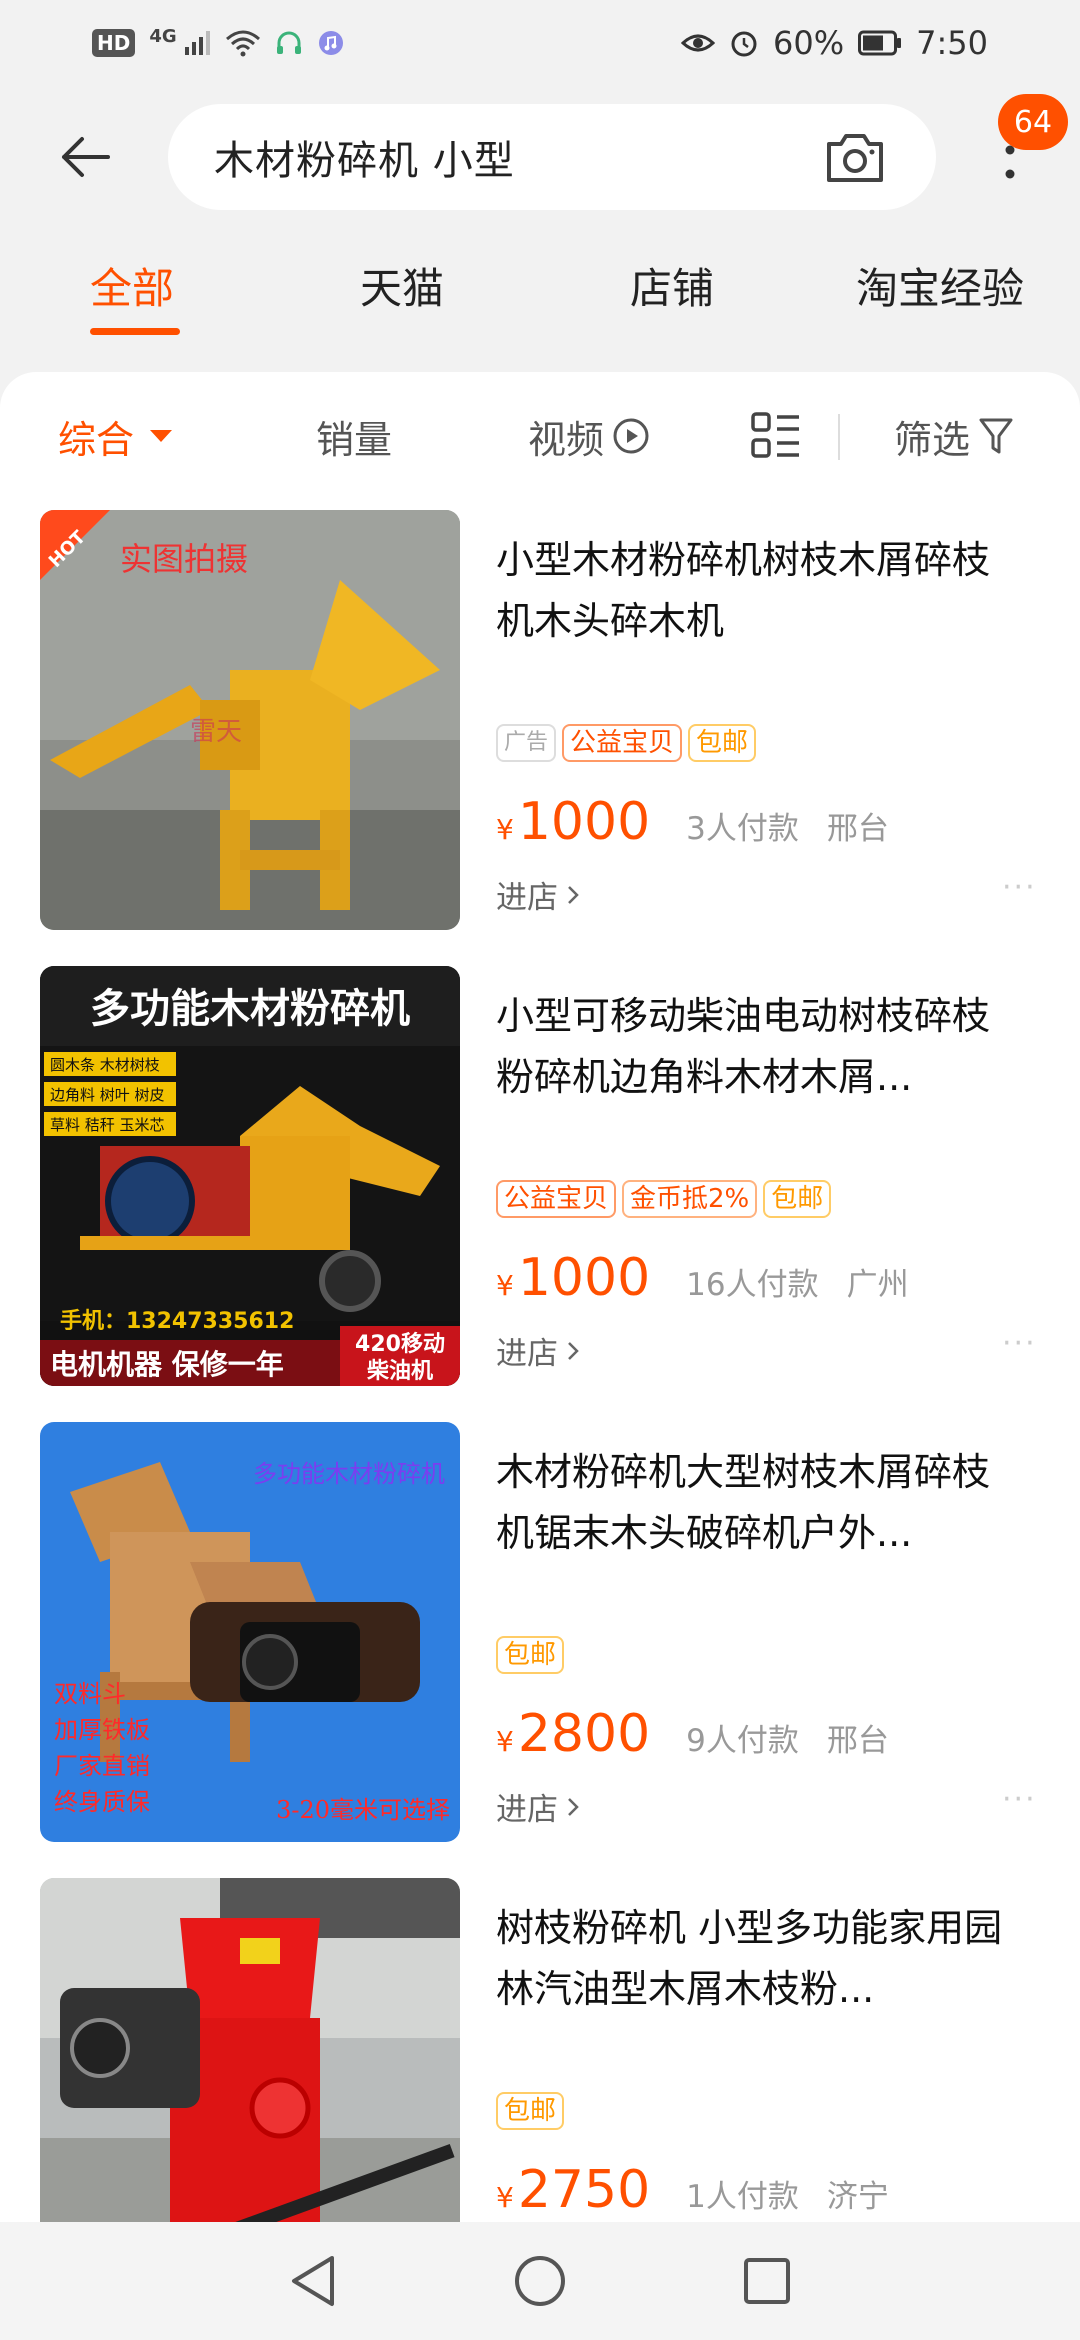 The width and height of the screenshot is (1080, 2340). I want to click on product-price: 1000, so click(584, 1278).